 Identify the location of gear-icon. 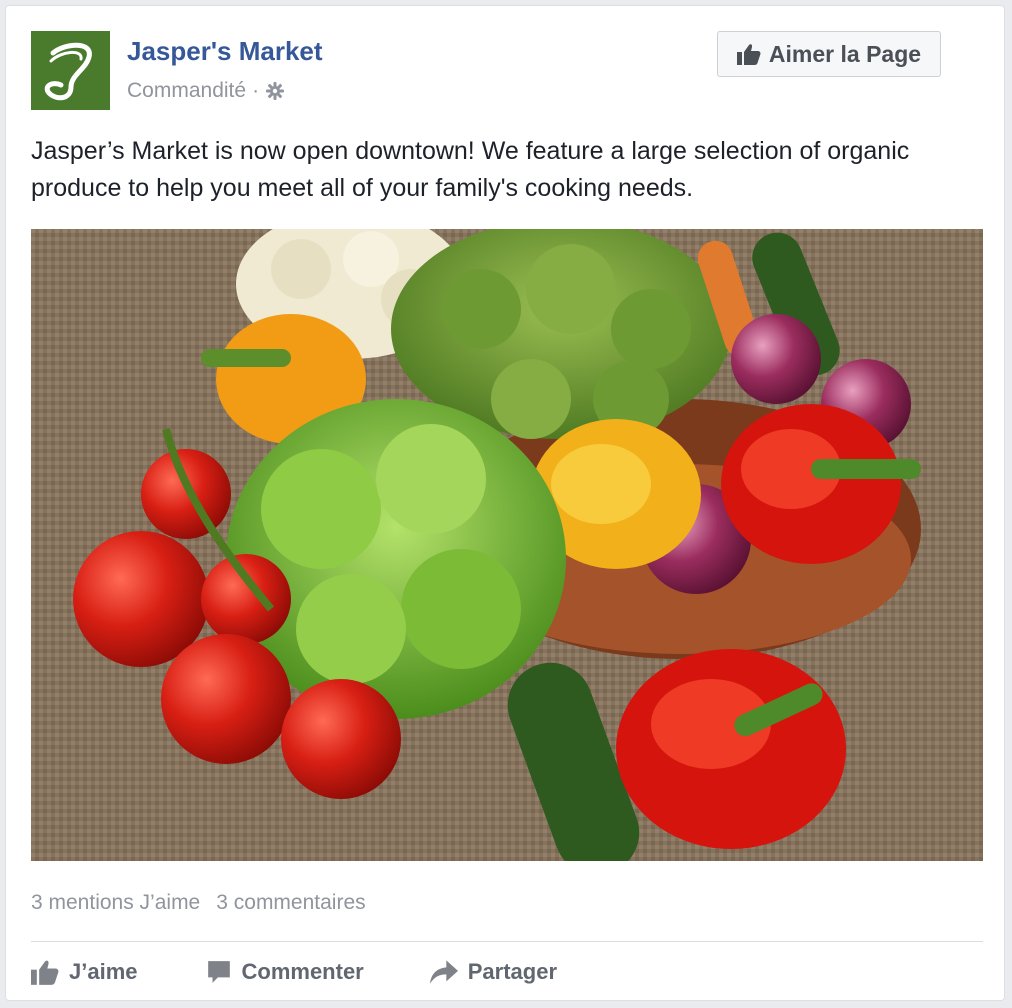
(275, 91).